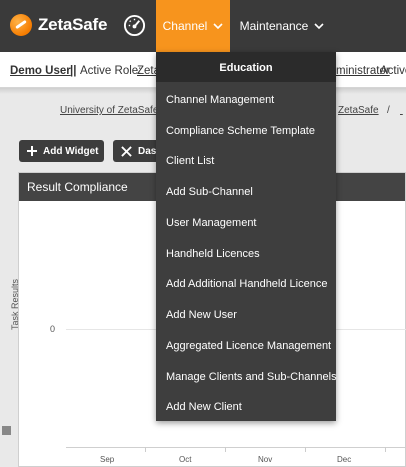  I want to click on chart-y-tick: 0, so click(53, 329).